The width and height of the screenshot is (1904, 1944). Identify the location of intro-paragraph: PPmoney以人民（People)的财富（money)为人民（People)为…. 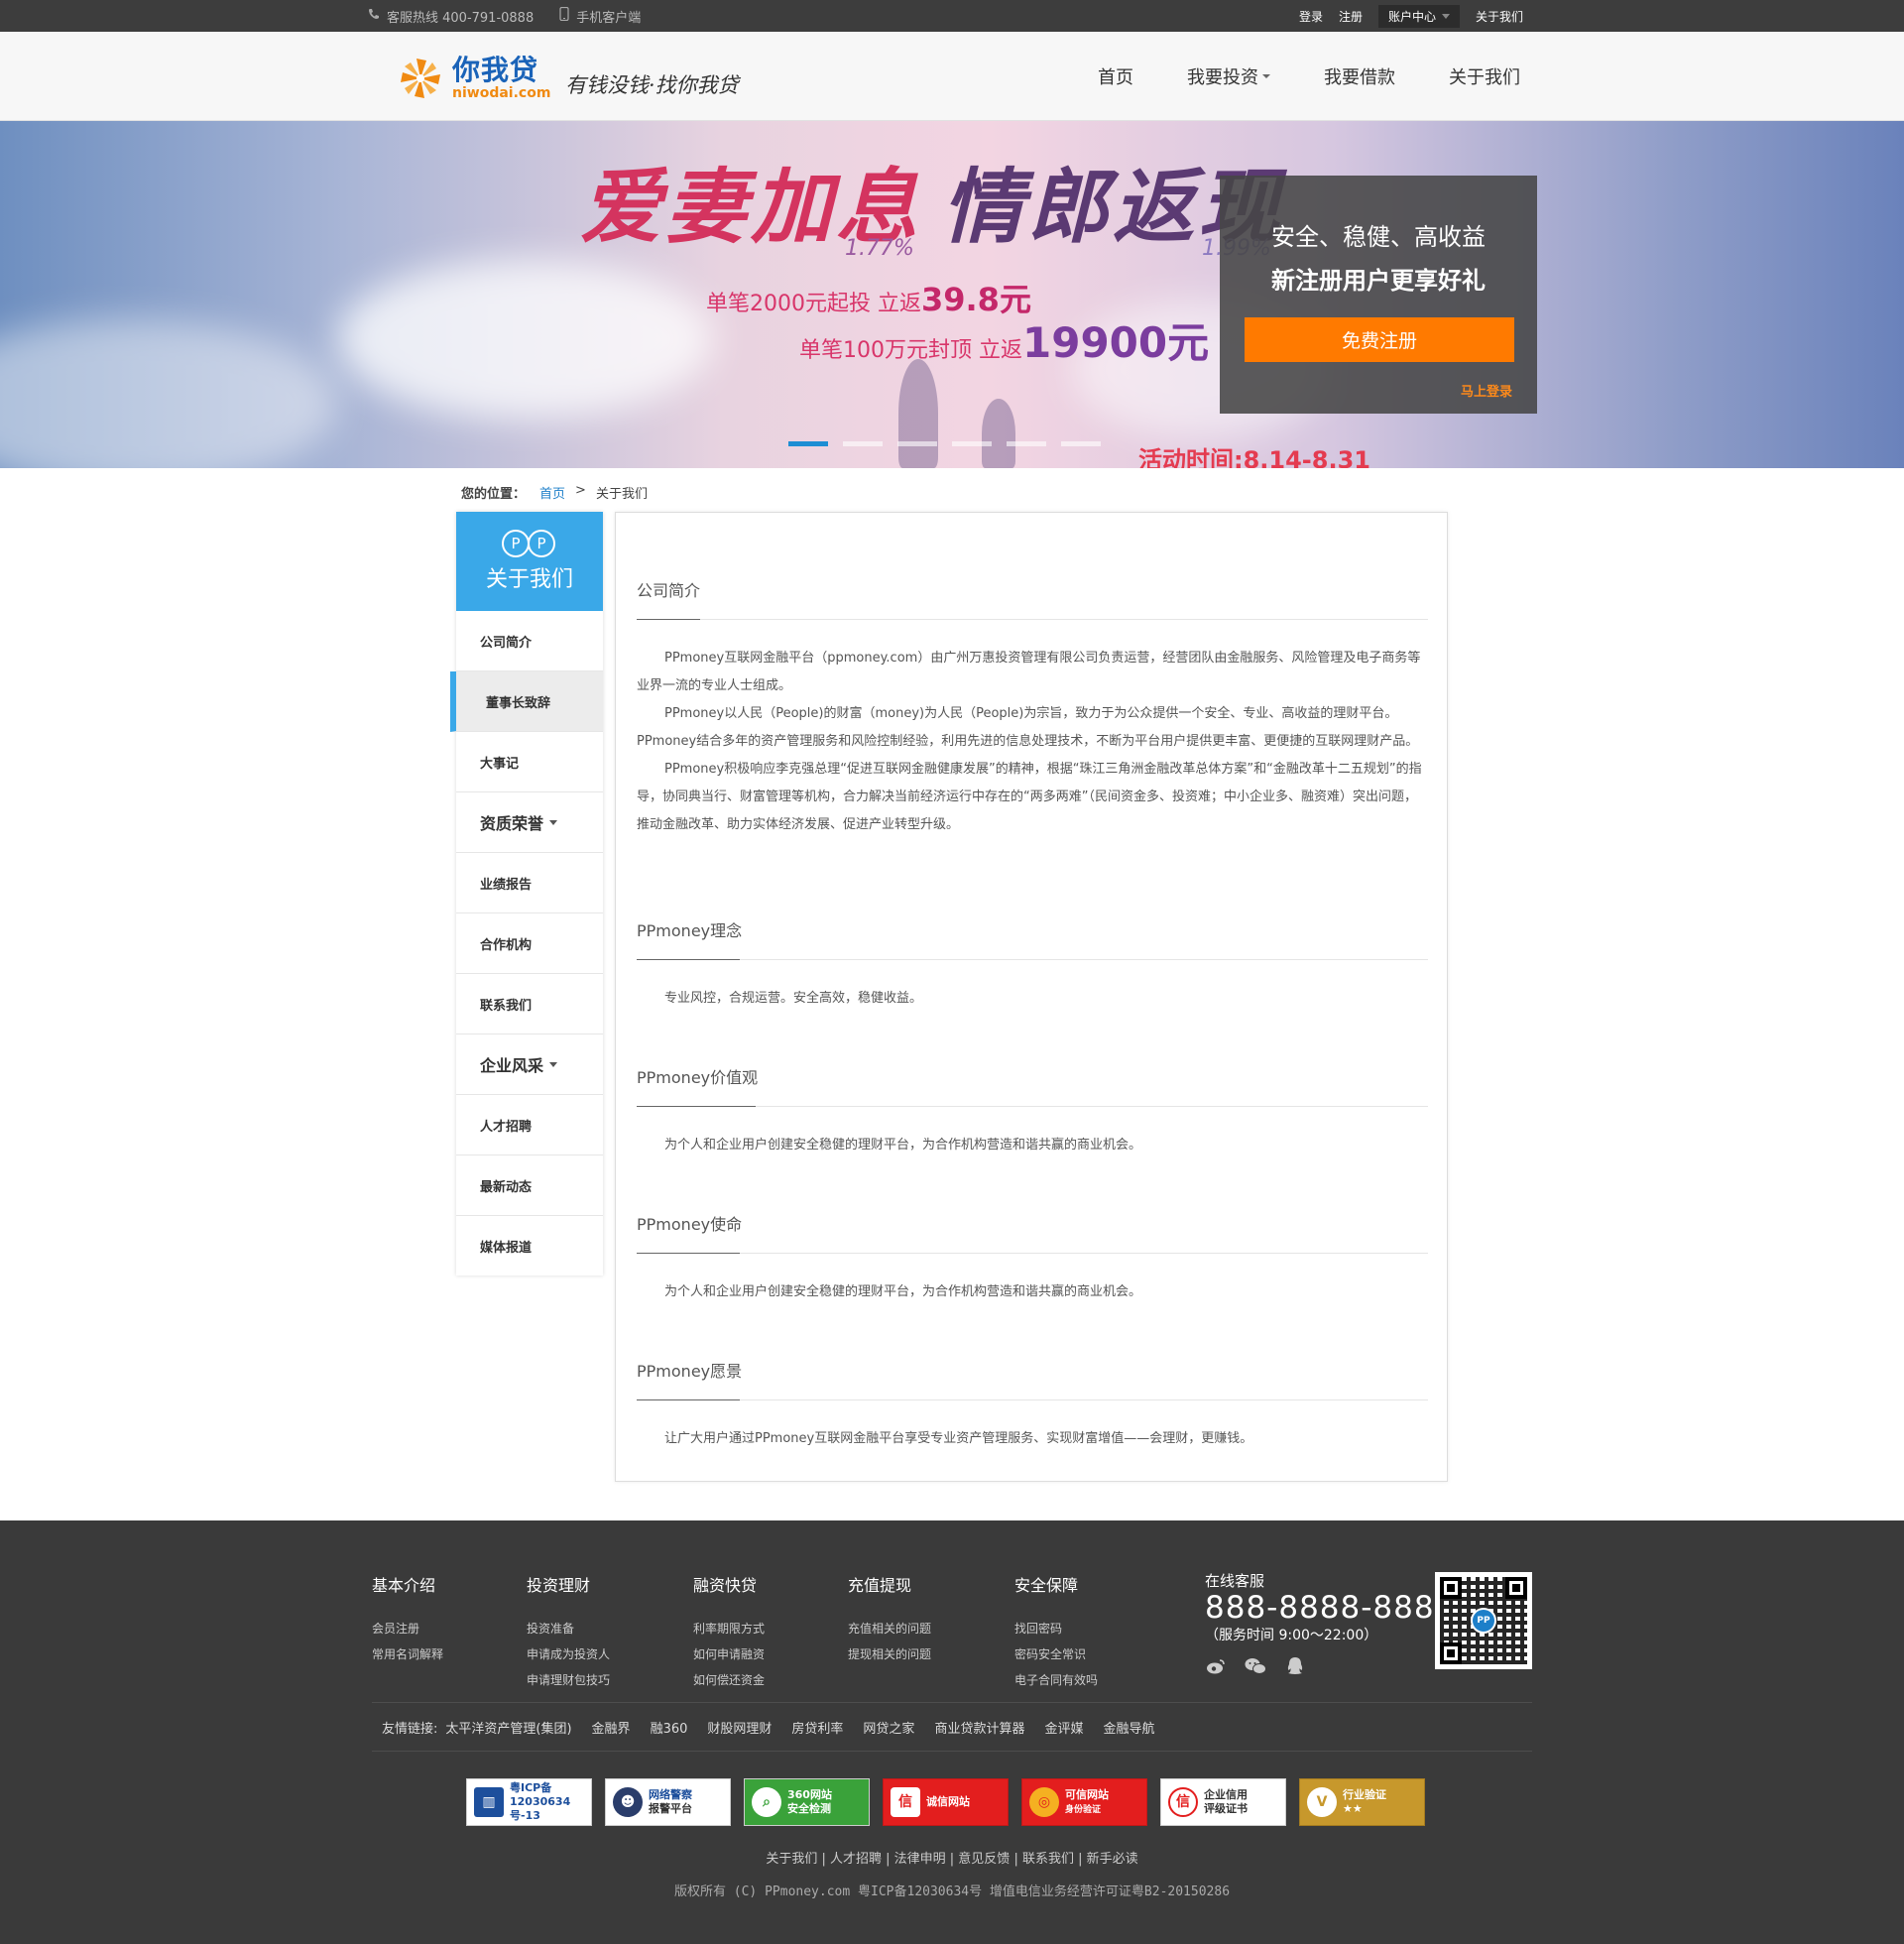
(1028, 727).